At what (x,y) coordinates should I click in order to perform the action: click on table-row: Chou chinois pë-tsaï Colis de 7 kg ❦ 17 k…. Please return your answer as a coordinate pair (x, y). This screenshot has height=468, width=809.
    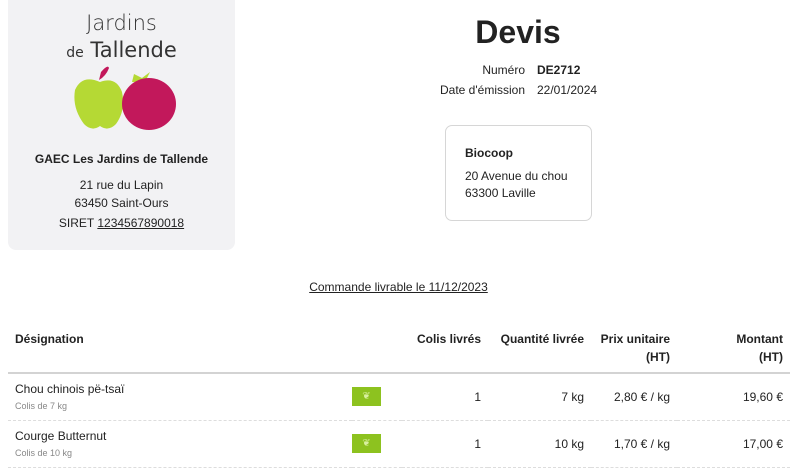
    Looking at the image, I should click on (399, 397).